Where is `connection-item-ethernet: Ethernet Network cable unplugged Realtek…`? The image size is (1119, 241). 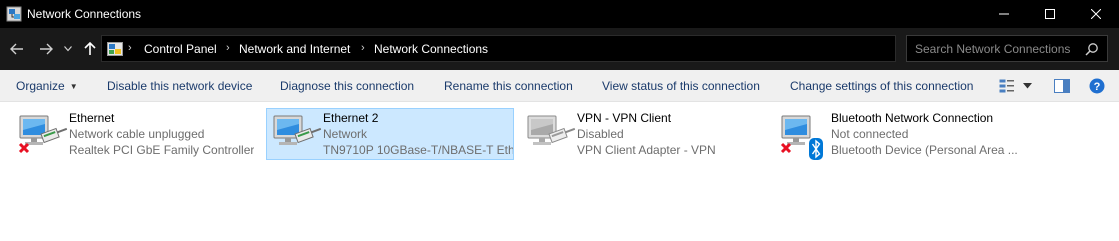 connection-item-ethernet: Ethernet Network cable unplugged Realtek… is located at coordinates (136, 134).